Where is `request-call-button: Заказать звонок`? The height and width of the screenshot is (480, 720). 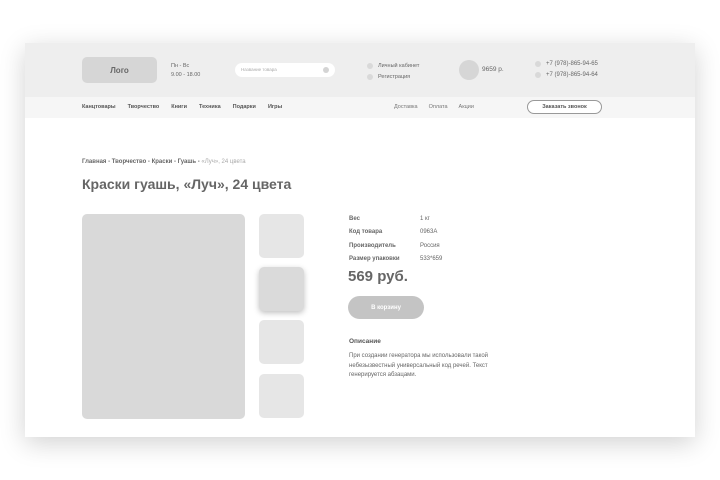 request-call-button: Заказать звонок is located at coordinates (564, 107).